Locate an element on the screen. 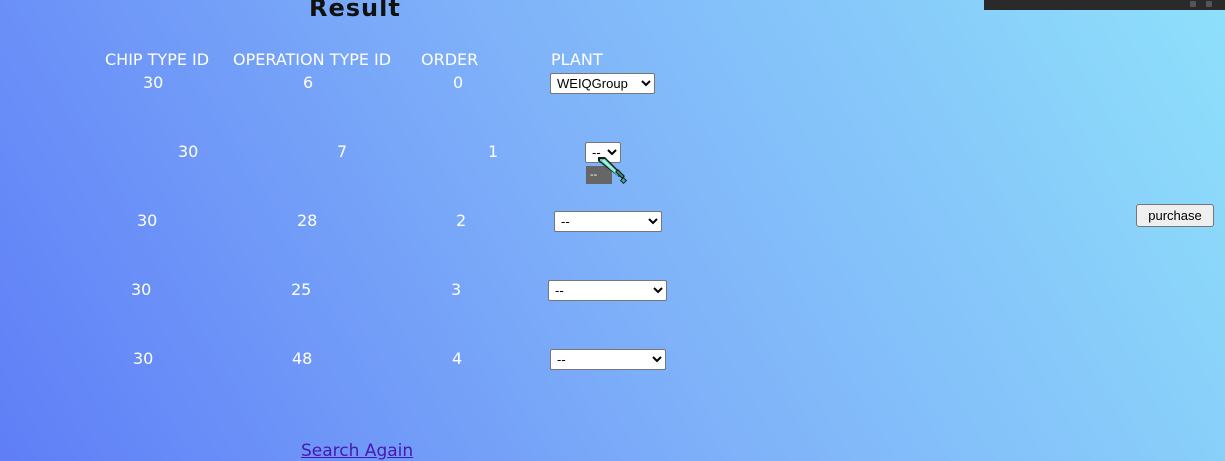 The width and height of the screenshot is (1225, 461). row-1-plant-select: WEIQGroup is located at coordinates (602, 83).